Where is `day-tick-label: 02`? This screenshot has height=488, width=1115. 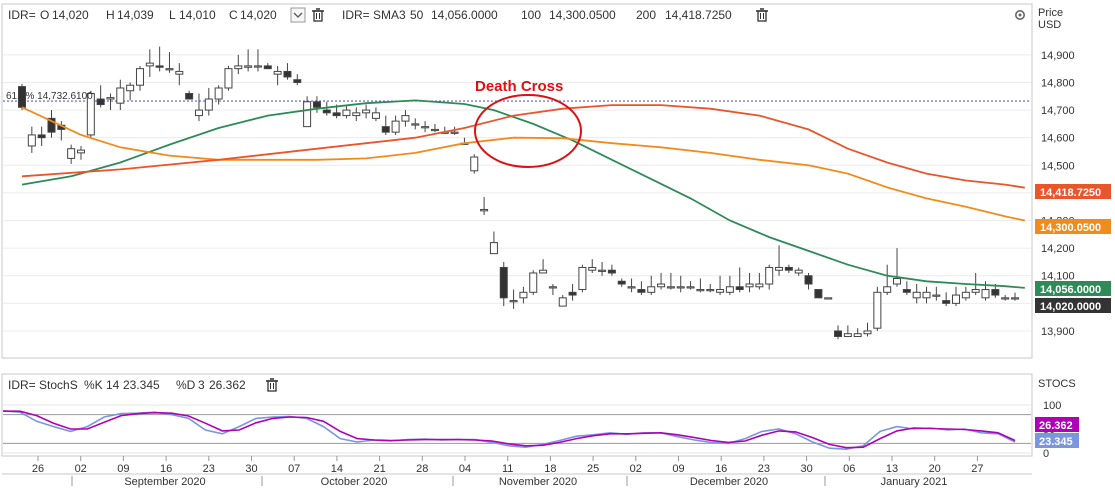 day-tick-label: 02 is located at coordinates (81, 469).